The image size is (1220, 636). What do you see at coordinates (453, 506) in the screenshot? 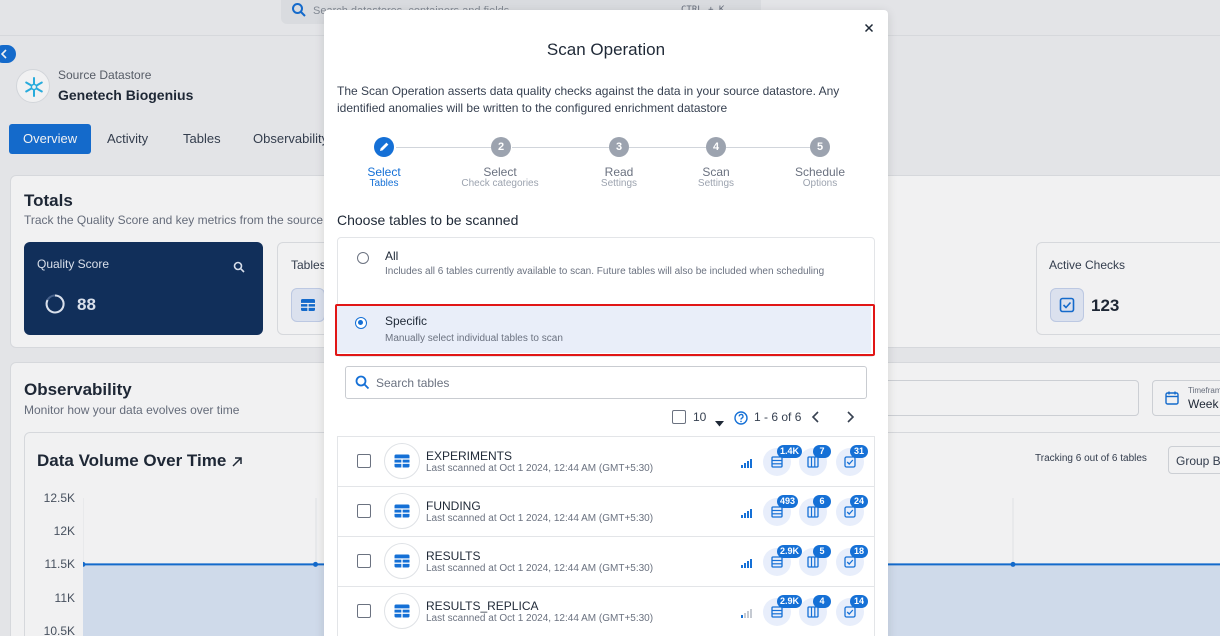
I see `table-name: FUNDING` at bounding box center [453, 506].